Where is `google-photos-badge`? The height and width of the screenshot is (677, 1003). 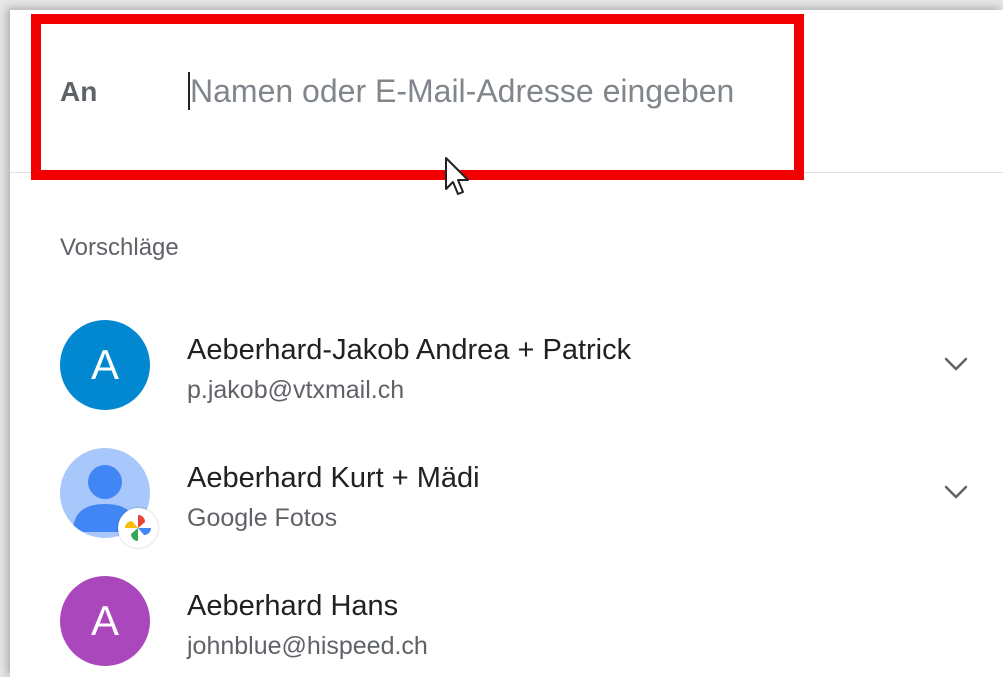 google-photos-badge is located at coordinates (138, 528).